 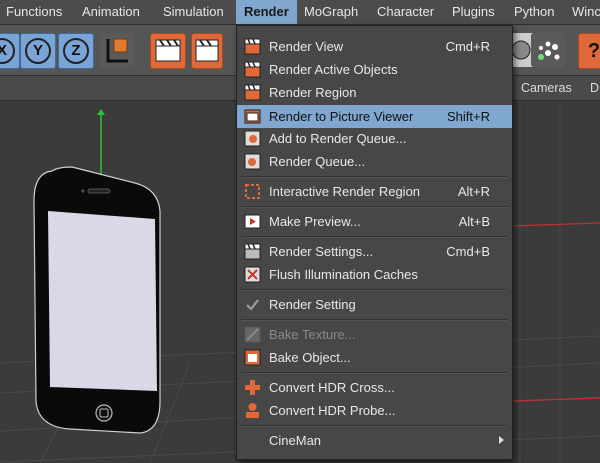 What do you see at coordinates (554, 224) in the screenshot?
I see `x-axis-line` at bounding box center [554, 224].